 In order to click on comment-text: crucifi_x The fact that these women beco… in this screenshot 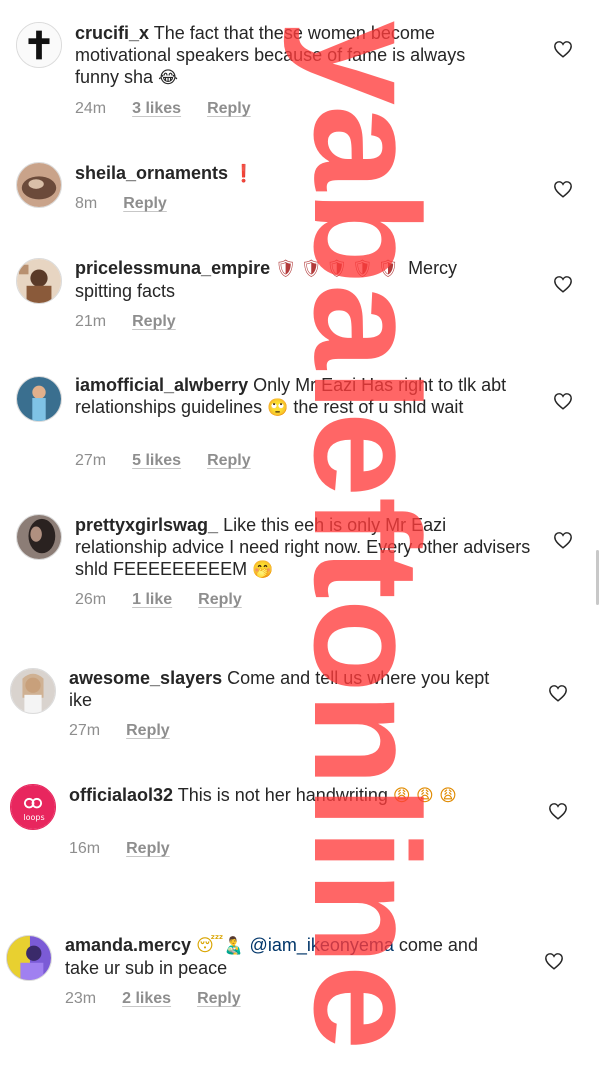, I will do `click(285, 55)`.